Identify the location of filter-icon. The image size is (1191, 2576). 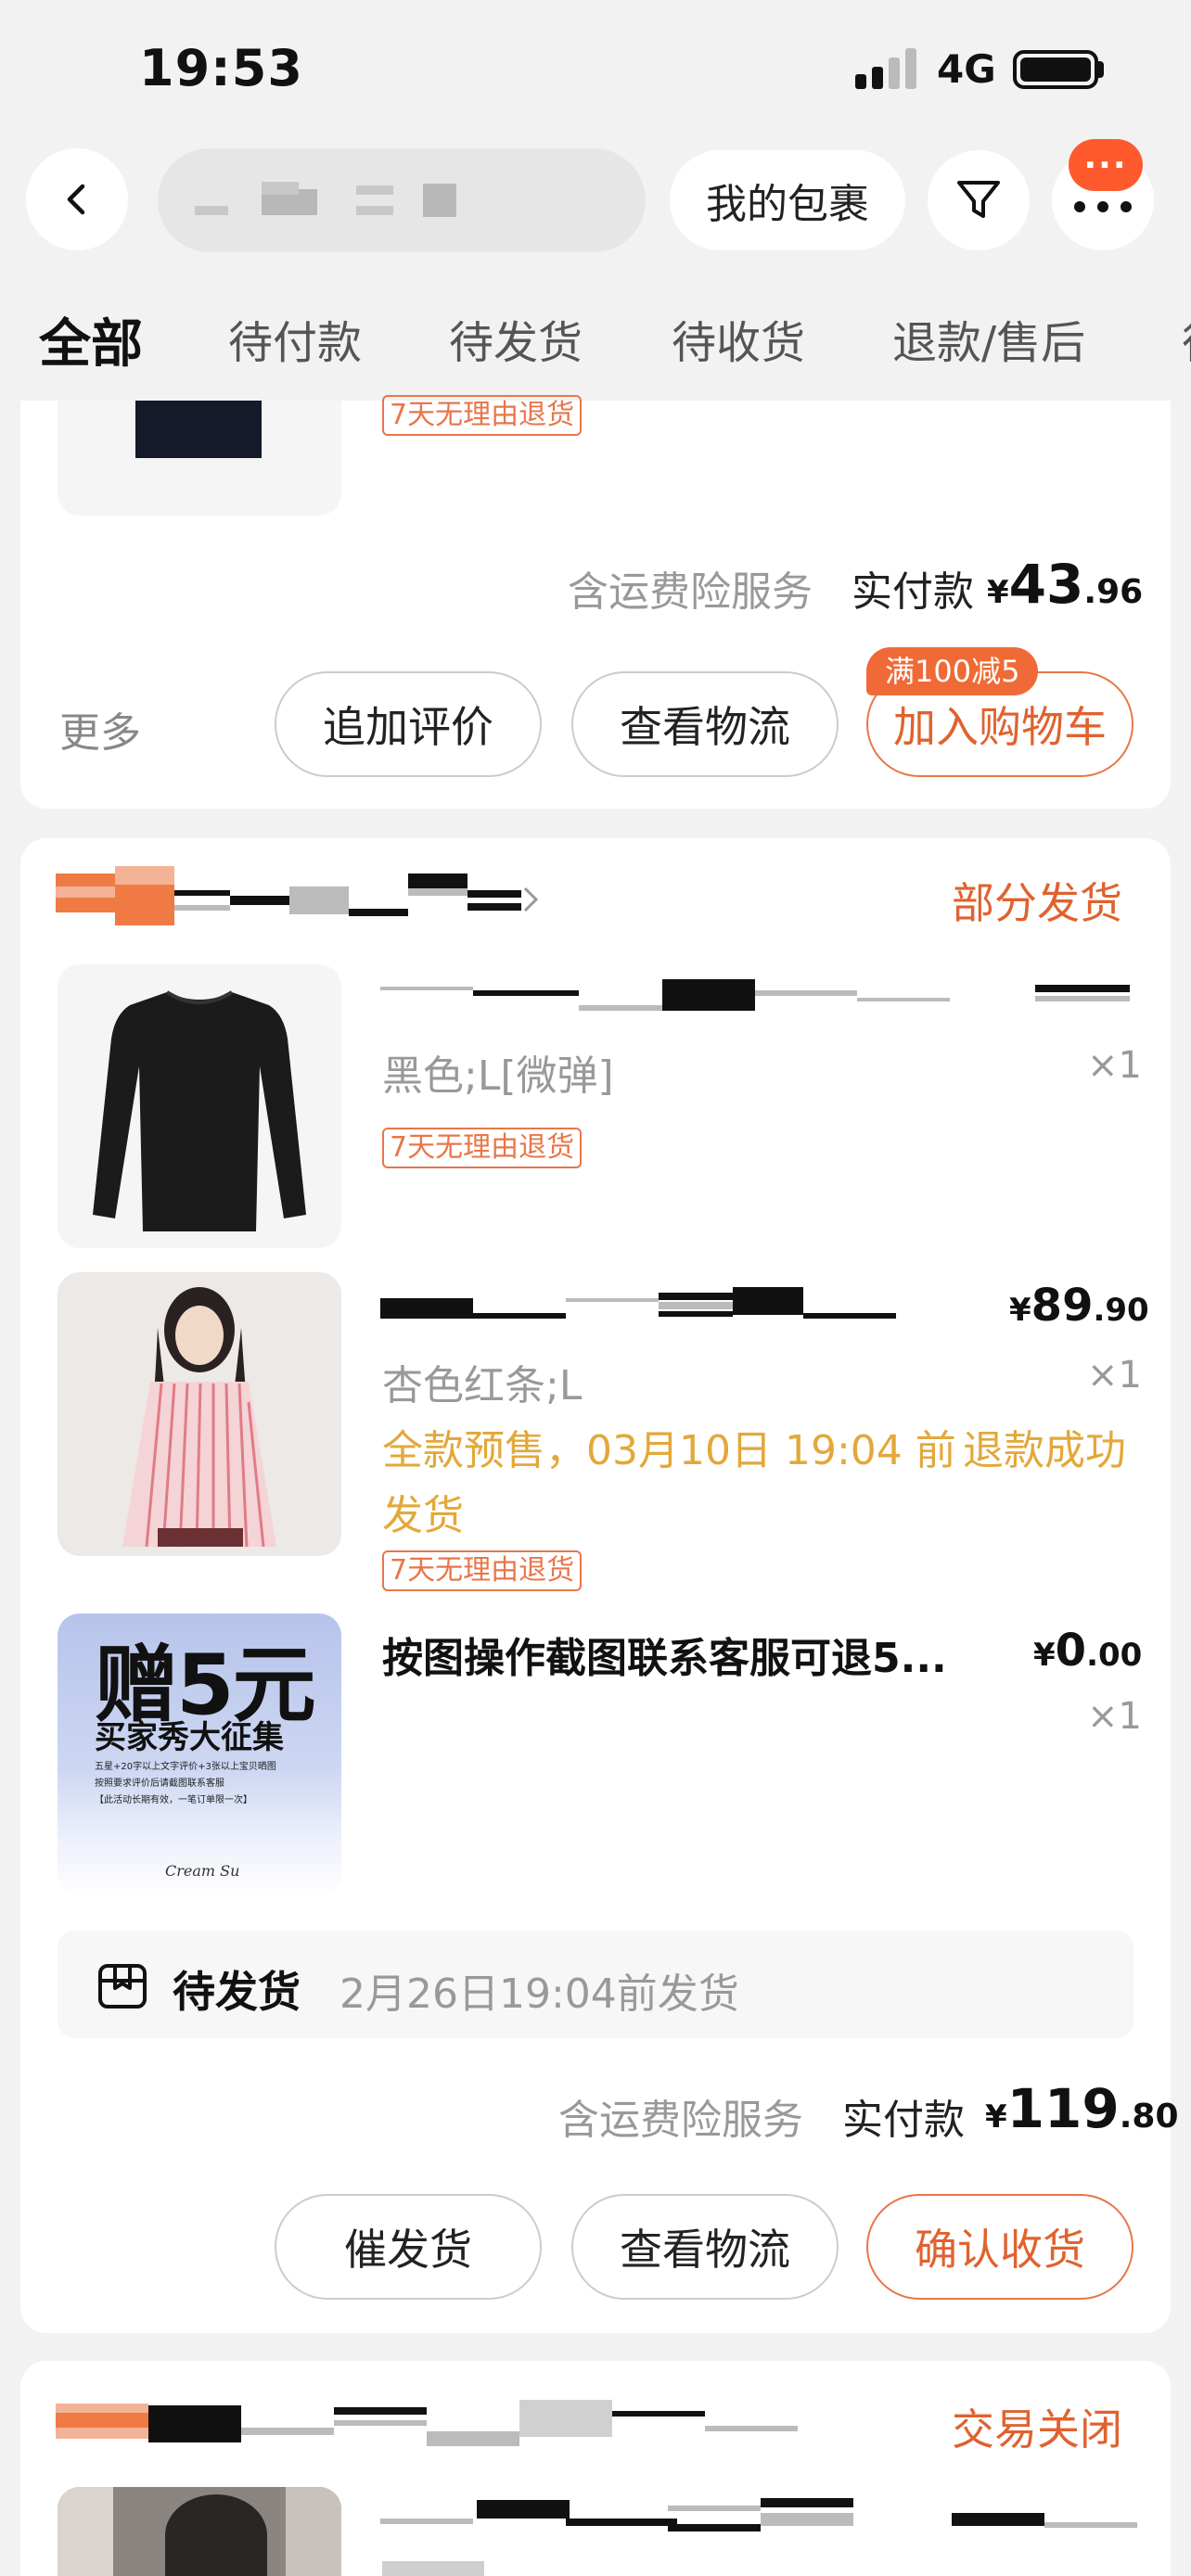
(978, 199).